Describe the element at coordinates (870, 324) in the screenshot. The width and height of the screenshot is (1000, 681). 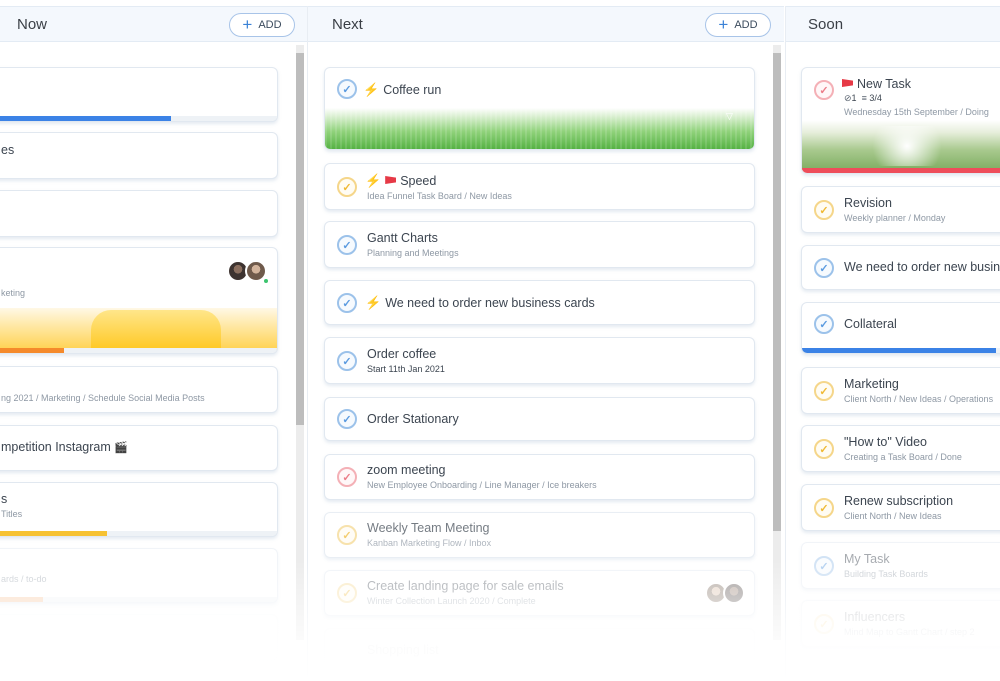
I see `card-title: Collateral` at that location.